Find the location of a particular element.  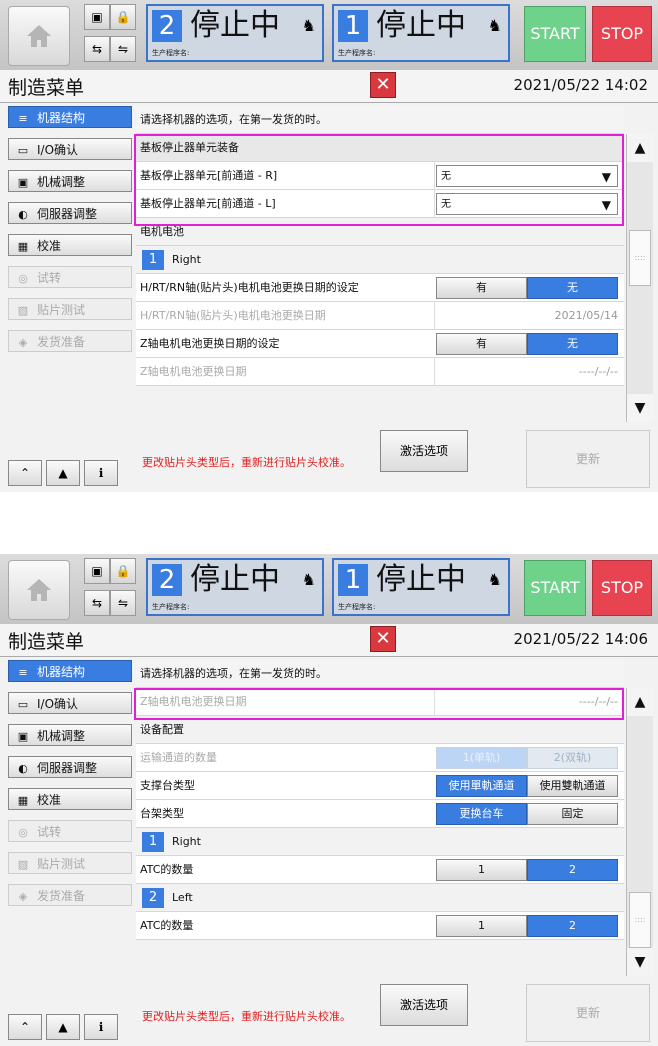

page-title: 制造菜单 is located at coordinates (46, 88).